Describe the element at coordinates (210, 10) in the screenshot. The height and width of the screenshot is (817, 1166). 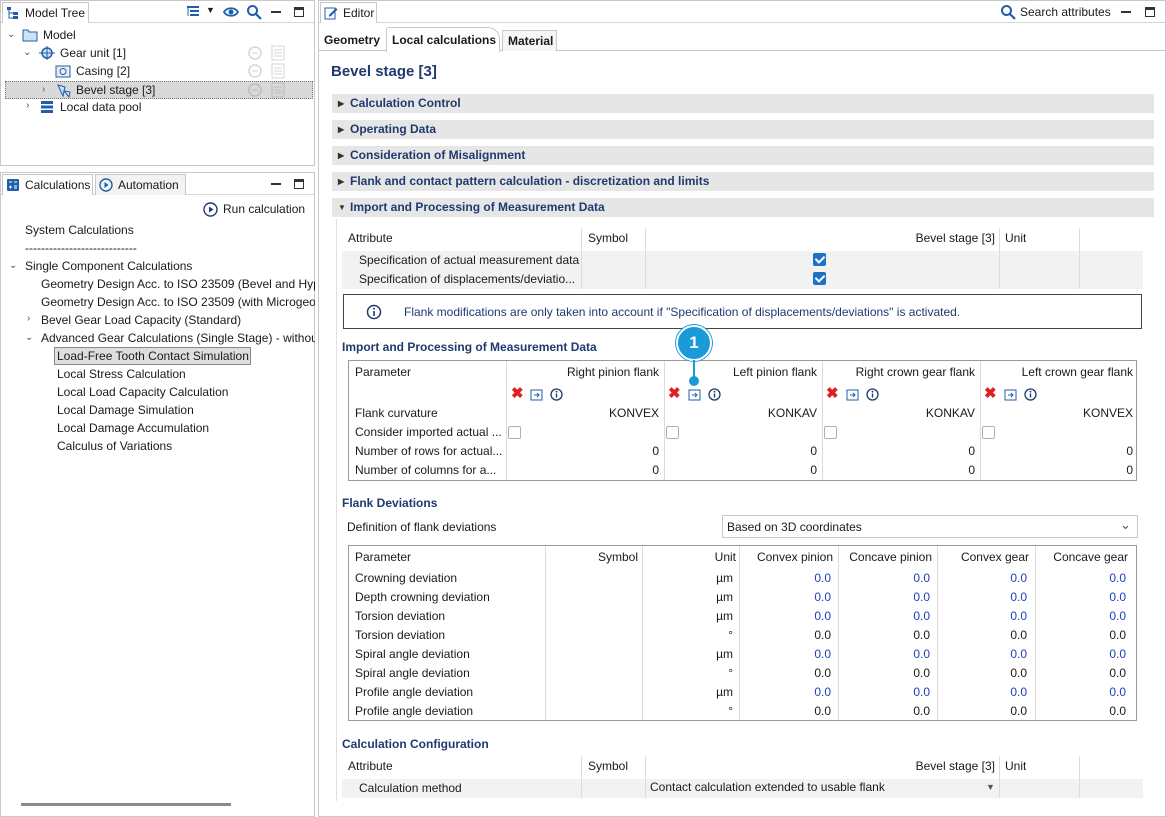
I see `dropdown-arrow-icon: ▼` at that location.